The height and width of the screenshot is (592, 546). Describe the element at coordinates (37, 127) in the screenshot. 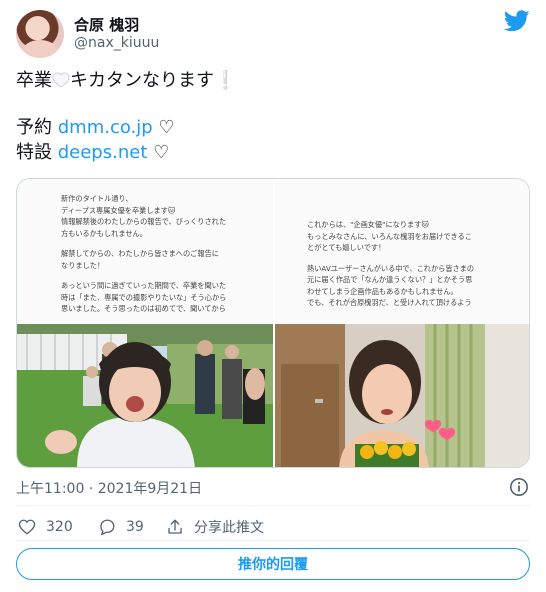

I see `reserve-label: 予約` at that location.